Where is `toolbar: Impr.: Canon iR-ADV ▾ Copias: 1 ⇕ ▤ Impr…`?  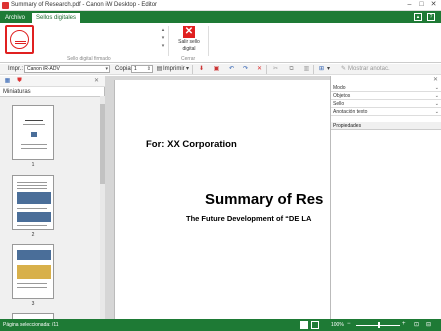 toolbar: Impr.: Canon iR-ADV ▾ Copias: 1 ⇕ ▤ Impr… is located at coordinates (220, 69).